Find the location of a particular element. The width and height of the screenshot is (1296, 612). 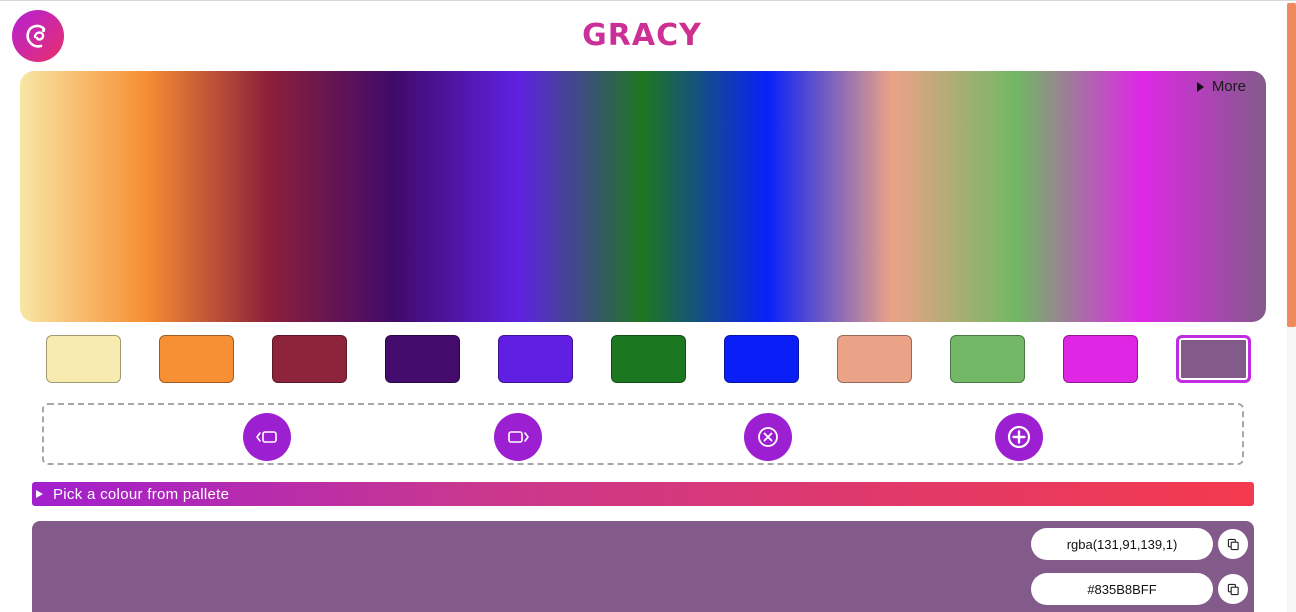

move-left-icon is located at coordinates (266, 437).